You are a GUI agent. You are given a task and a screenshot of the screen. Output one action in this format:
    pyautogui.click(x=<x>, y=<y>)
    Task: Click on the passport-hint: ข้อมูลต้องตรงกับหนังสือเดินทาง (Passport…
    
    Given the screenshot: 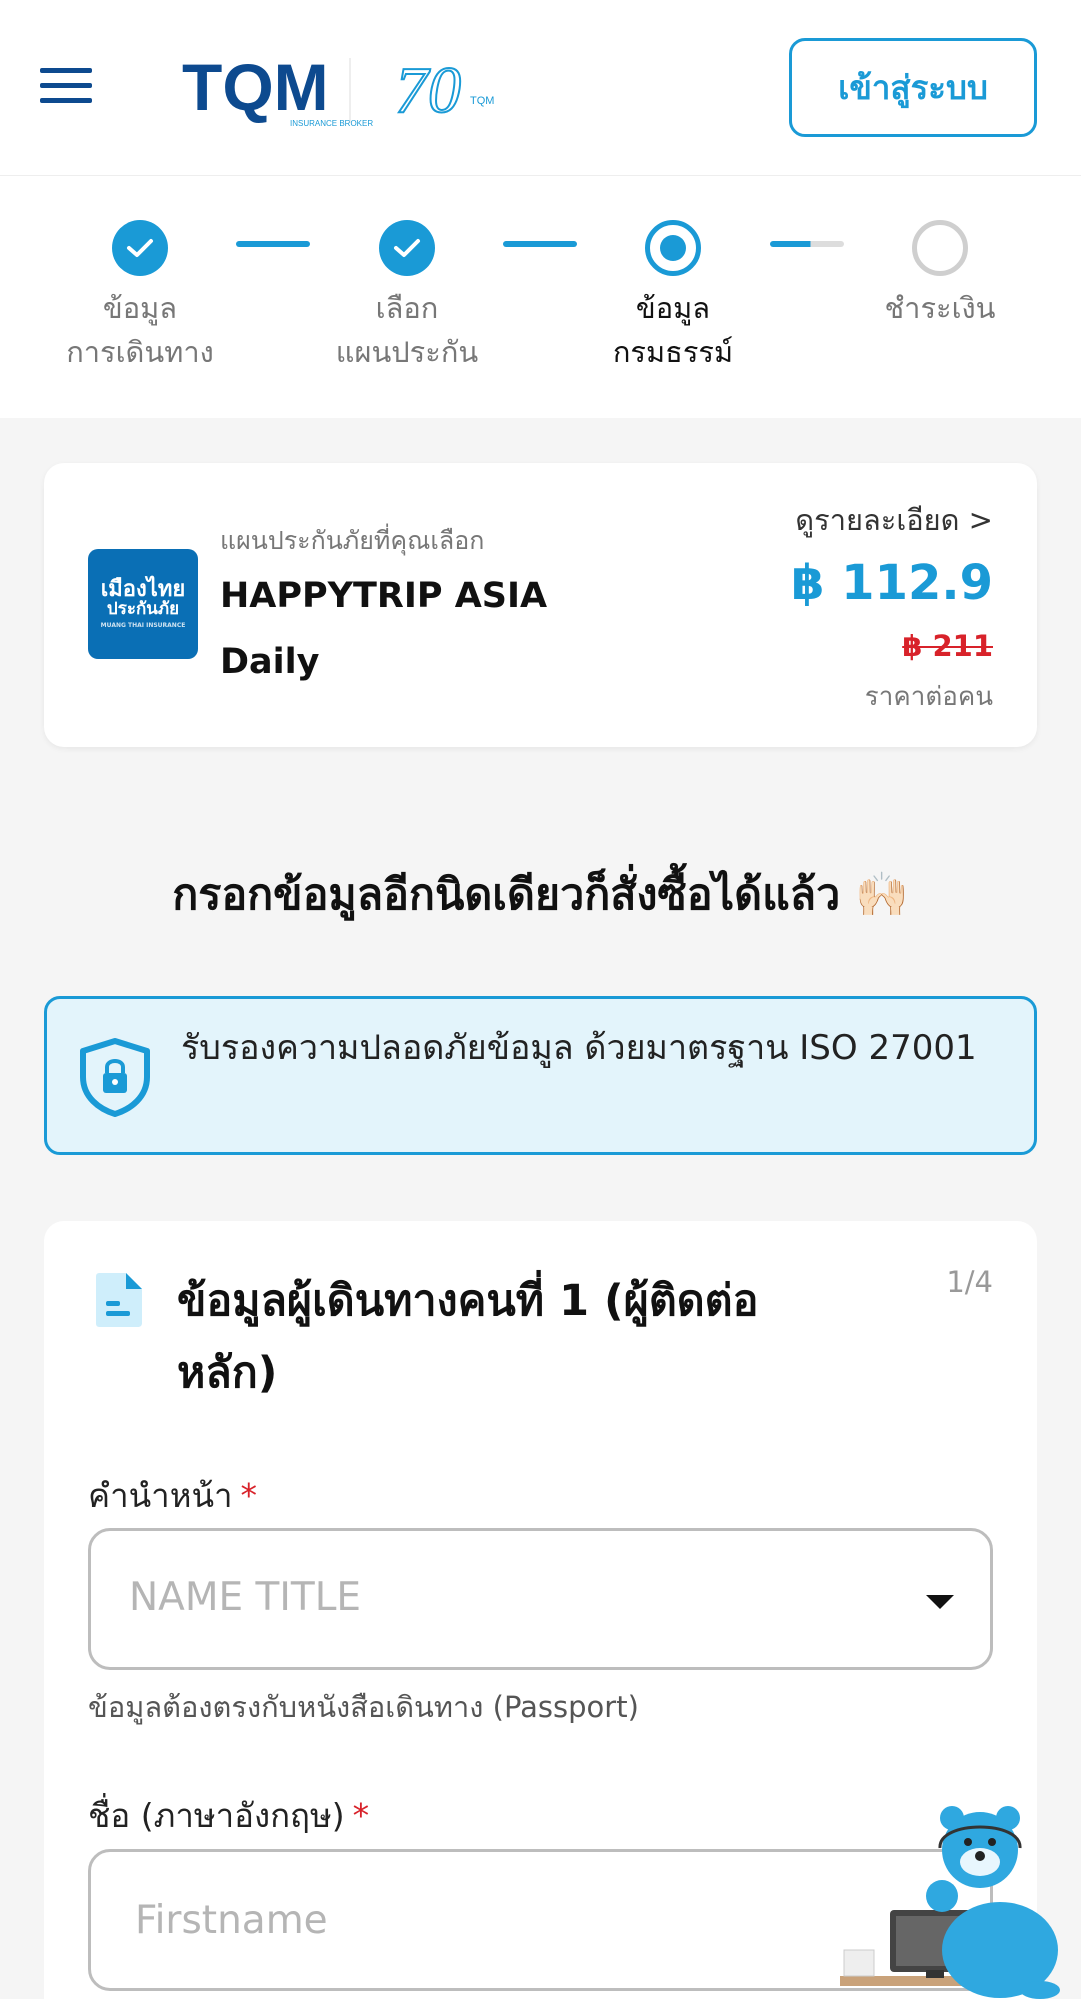 What is the action you would take?
    pyautogui.click(x=363, y=1707)
    